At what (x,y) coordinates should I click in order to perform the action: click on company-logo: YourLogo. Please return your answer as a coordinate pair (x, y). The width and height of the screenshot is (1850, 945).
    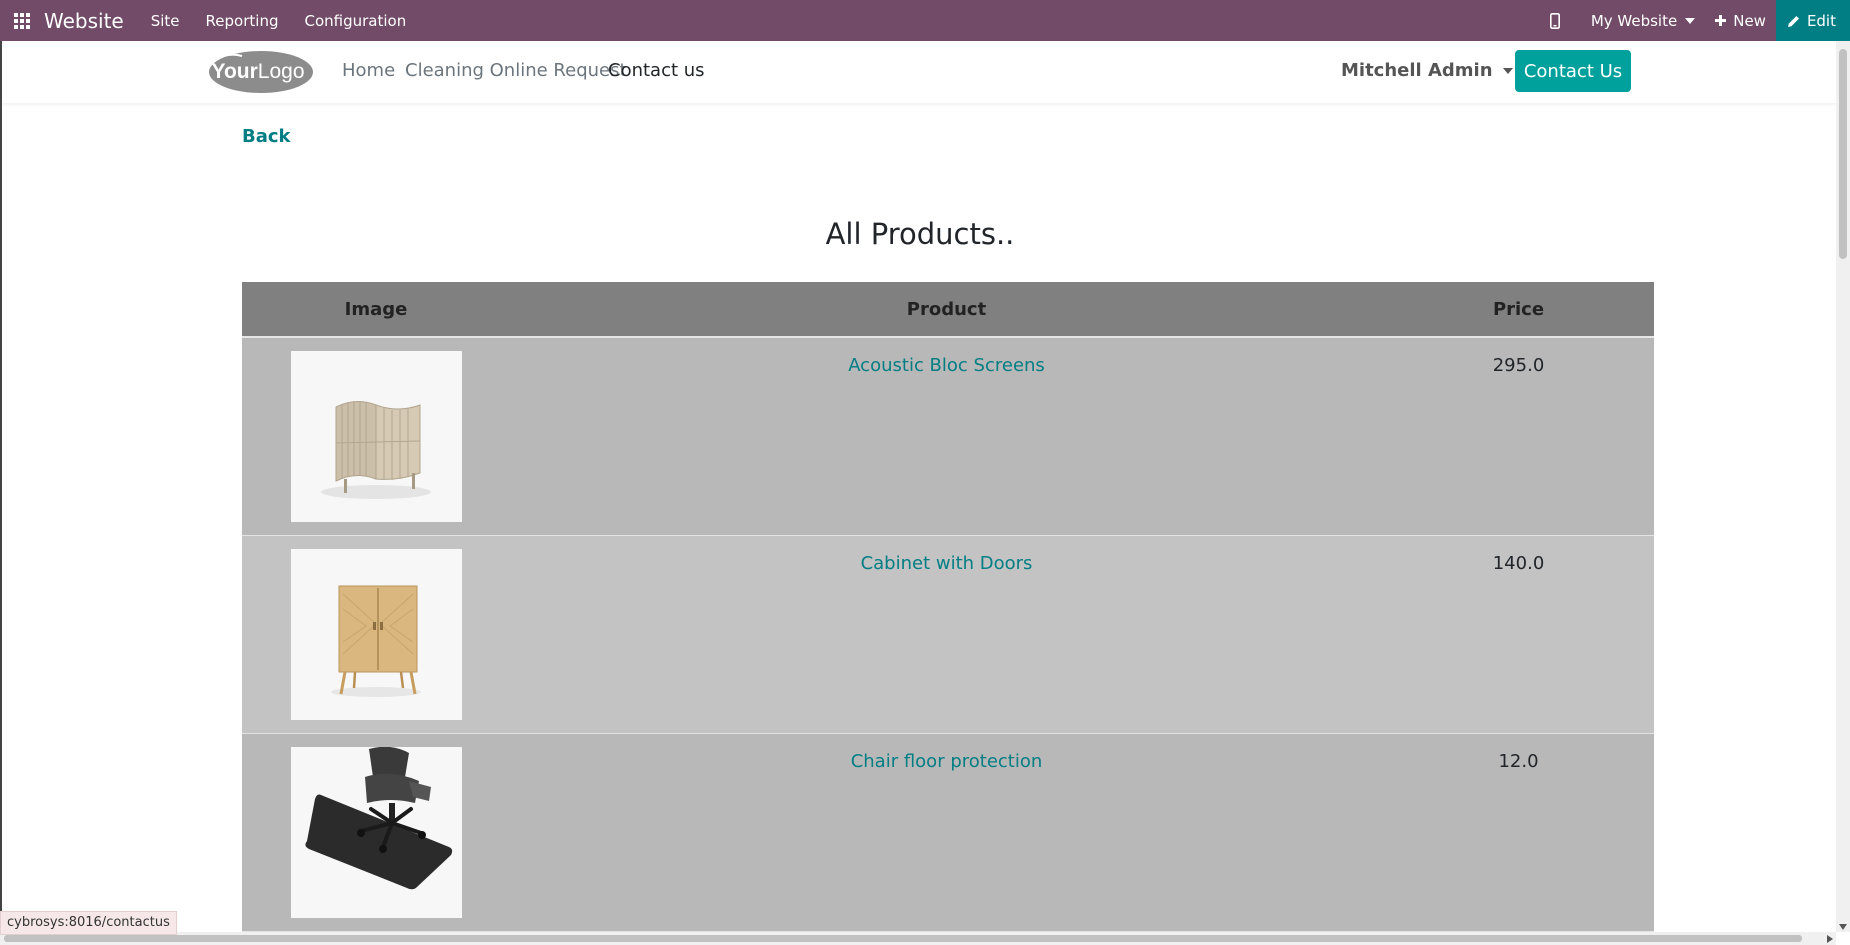
    Looking at the image, I should click on (261, 72).